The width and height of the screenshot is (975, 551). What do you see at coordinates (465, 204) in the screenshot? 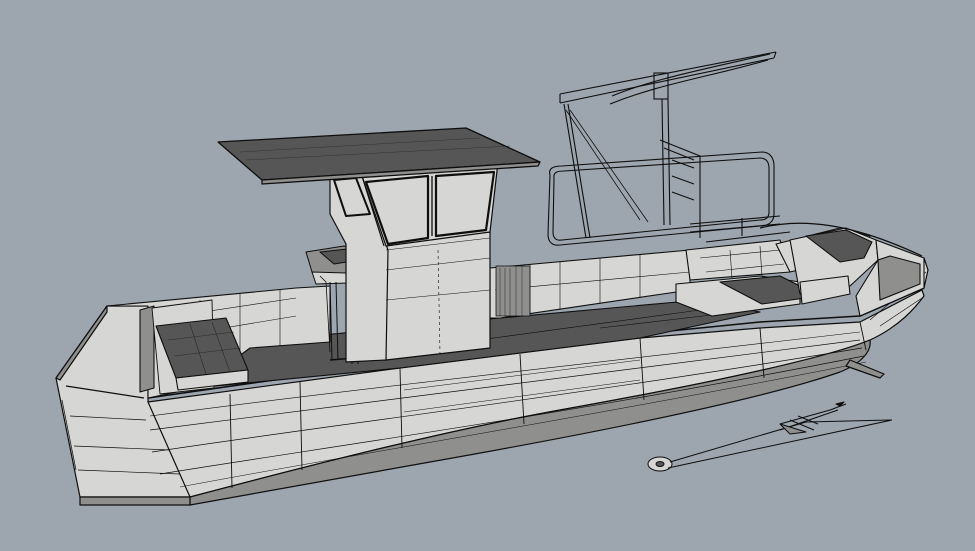
I see `cabin-window-front-right` at bounding box center [465, 204].